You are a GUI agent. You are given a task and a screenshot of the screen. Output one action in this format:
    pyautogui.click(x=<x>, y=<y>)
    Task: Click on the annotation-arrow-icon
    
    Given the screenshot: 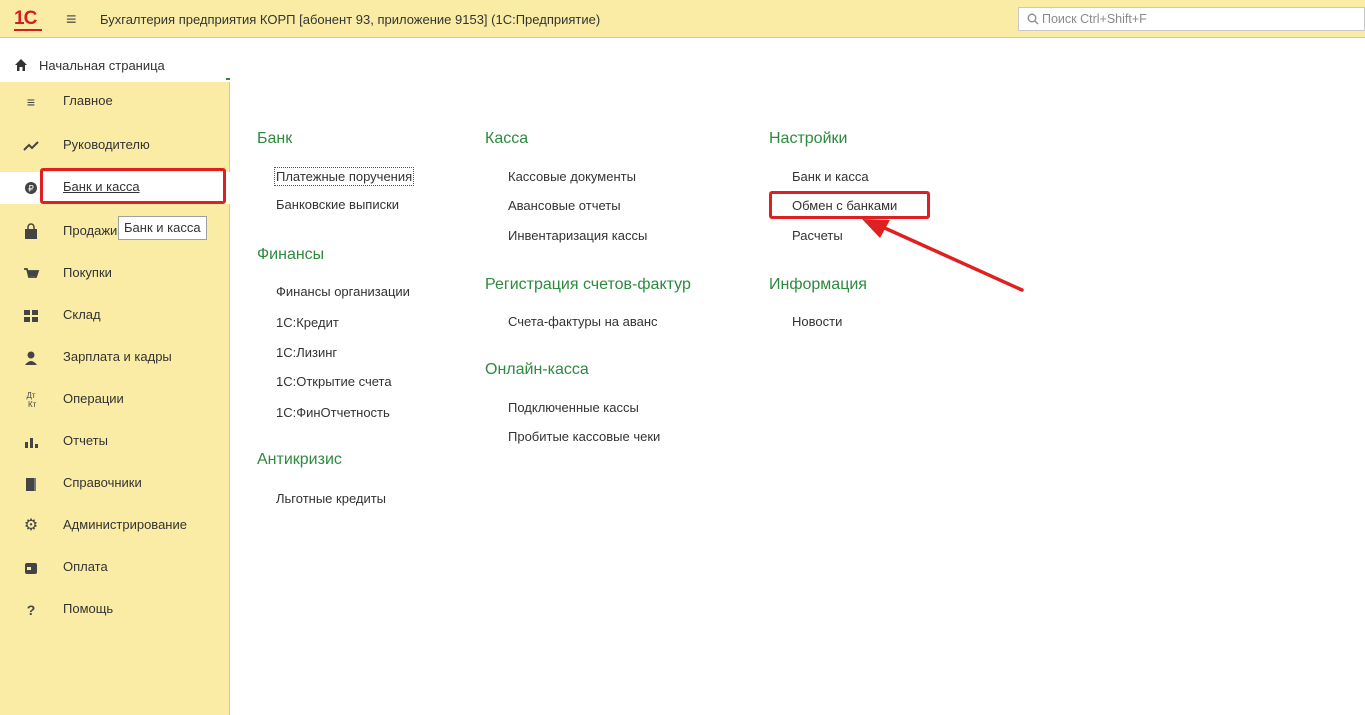 What is the action you would take?
    pyautogui.click(x=943, y=255)
    